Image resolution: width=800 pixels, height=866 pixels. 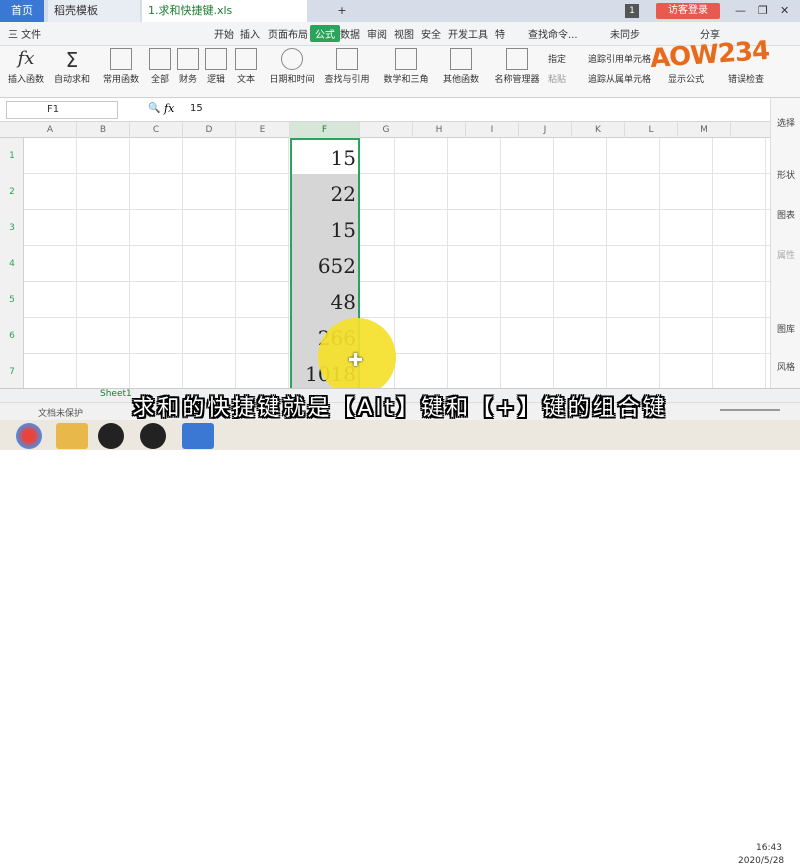 I want to click on row-4: 4, so click(x=12, y=264).